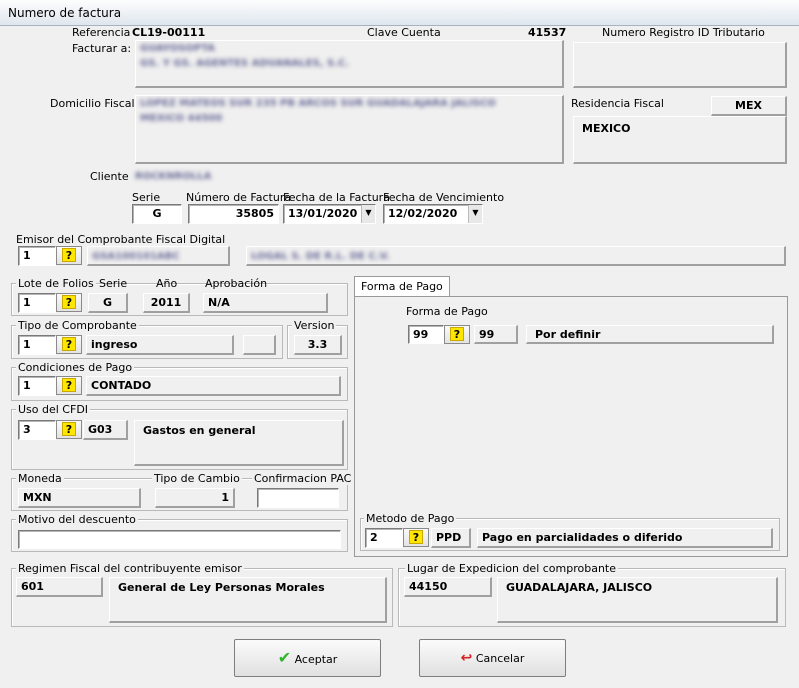 The width and height of the screenshot is (799, 688). What do you see at coordinates (77, 325) in the screenshot?
I see `tipo-comprobante-title: Tipo de Comprobante` at bounding box center [77, 325].